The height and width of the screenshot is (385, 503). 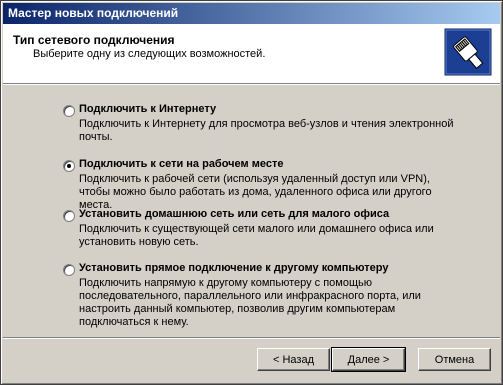 What do you see at coordinates (251, 13) in the screenshot?
I see `title-bar: Мастер новых подключений` at bounding box center [251, 13].